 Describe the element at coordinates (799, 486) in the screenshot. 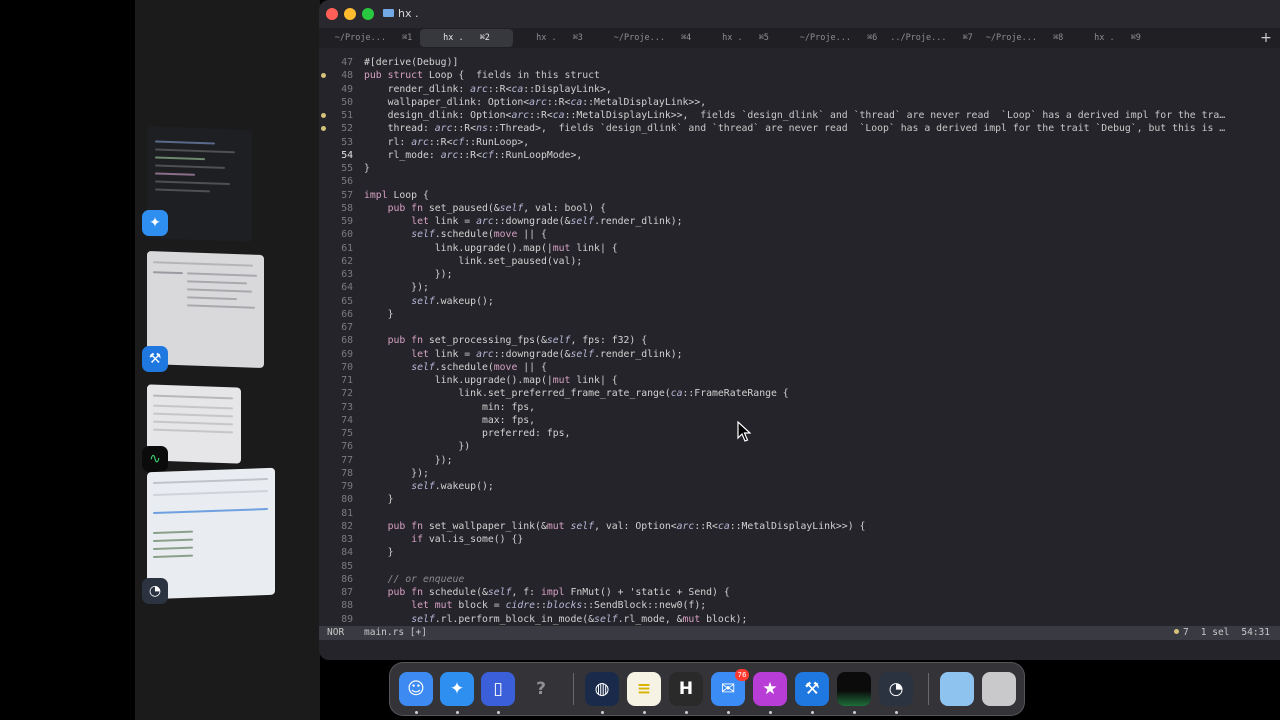

I see `code-line: 79 self.wakeup();` at that location.